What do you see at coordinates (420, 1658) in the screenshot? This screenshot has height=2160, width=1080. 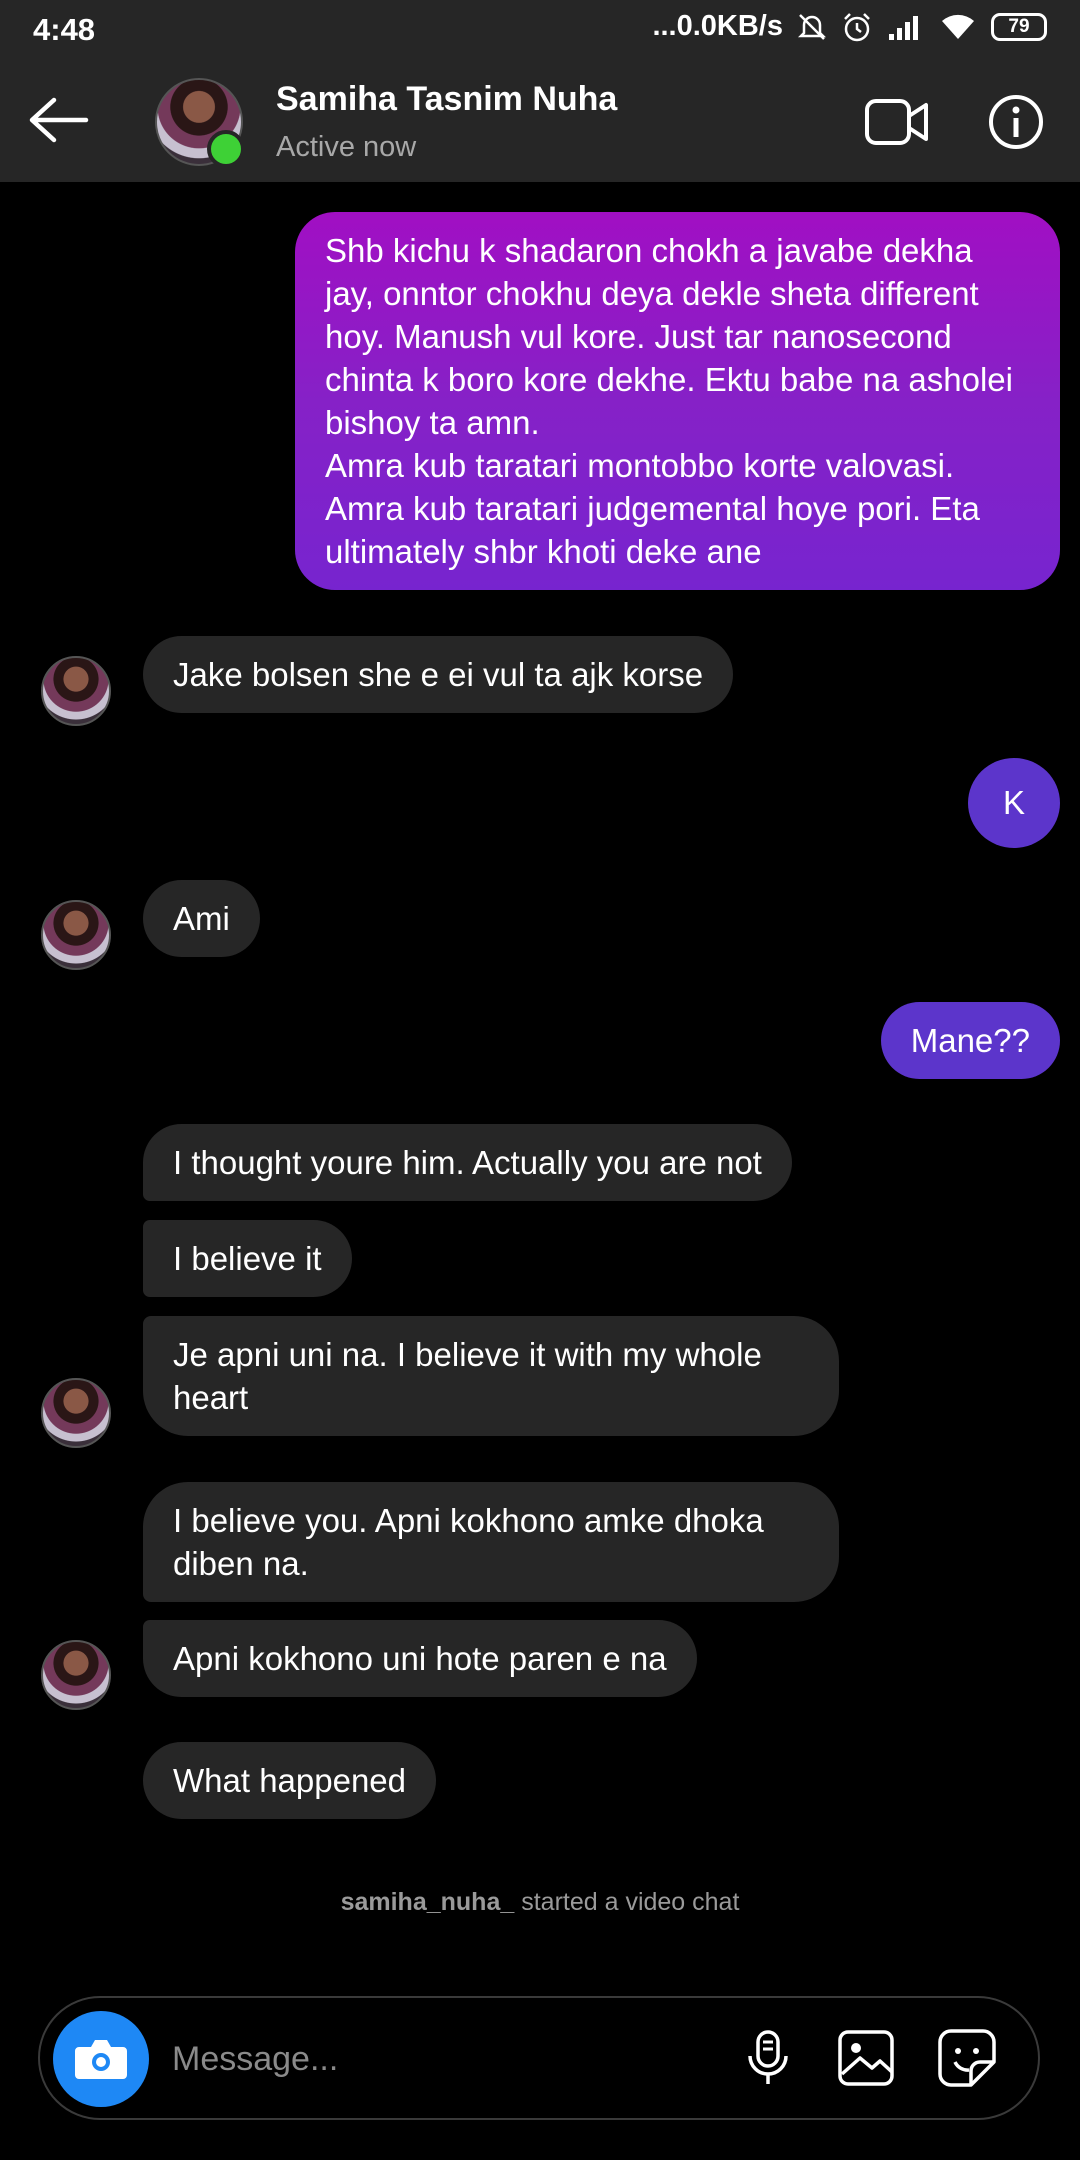 I see `received-message: Apni kokhono uni hote paren e na` at bounding box center [420, 1658].